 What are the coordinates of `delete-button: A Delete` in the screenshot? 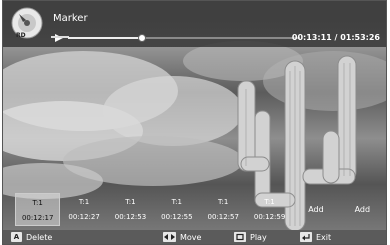 It's located at (31, 237).